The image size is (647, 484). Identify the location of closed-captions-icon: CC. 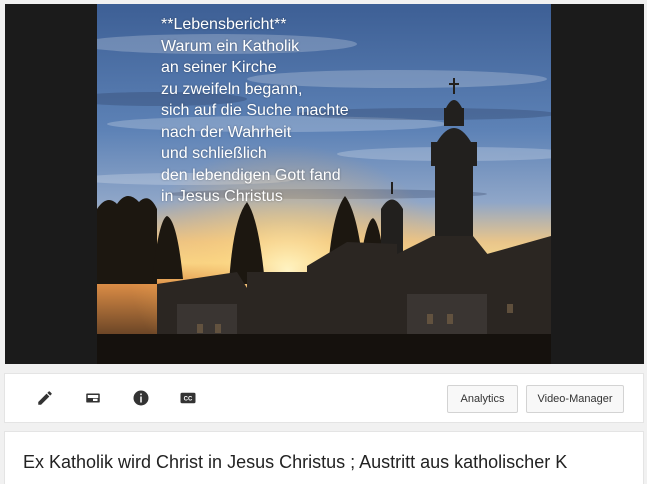
(188, 398).